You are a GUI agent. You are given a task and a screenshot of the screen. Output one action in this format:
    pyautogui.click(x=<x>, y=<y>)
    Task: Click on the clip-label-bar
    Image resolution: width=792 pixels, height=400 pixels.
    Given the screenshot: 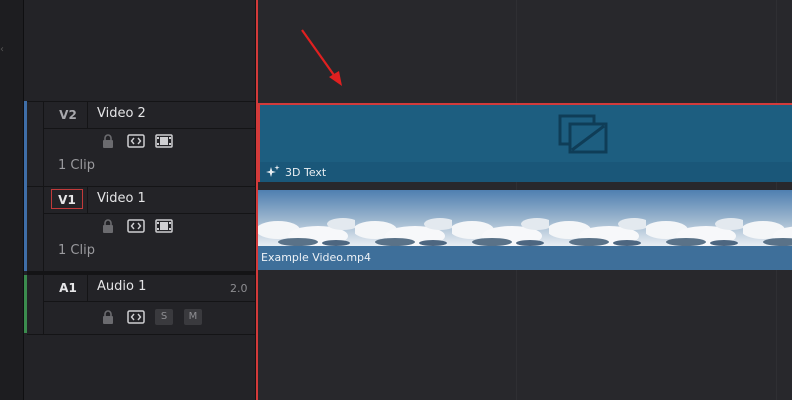 What is the action you would take?
    pyautogui.click(x=526, y=172)
    